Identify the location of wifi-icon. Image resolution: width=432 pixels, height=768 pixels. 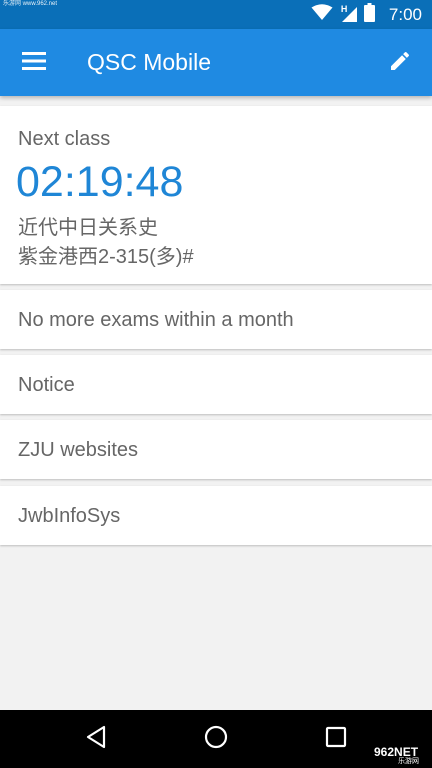
(322, 14).